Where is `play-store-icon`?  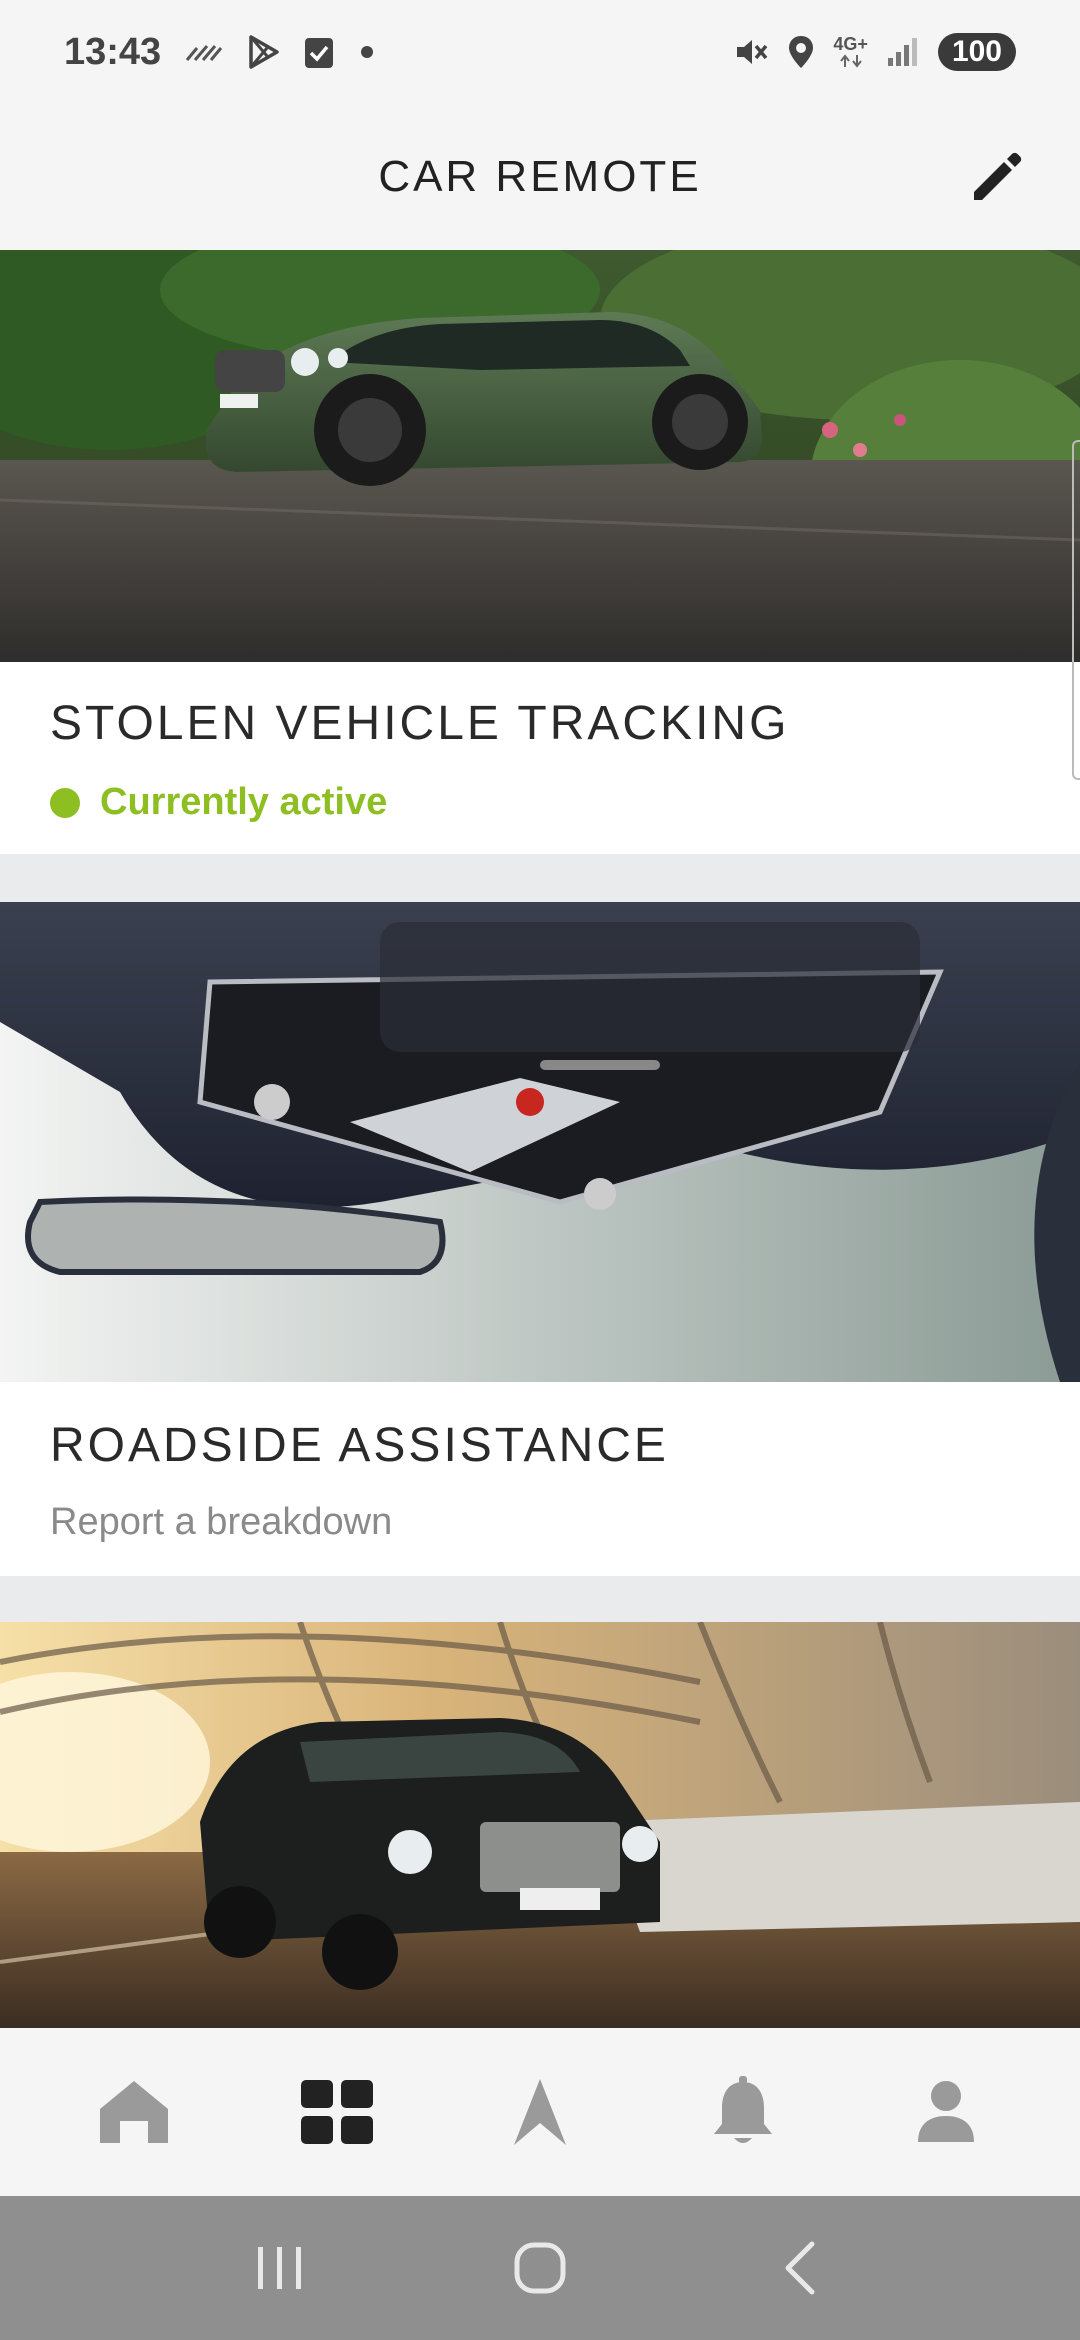
play-store-icon is located at coordinates (263, 52).